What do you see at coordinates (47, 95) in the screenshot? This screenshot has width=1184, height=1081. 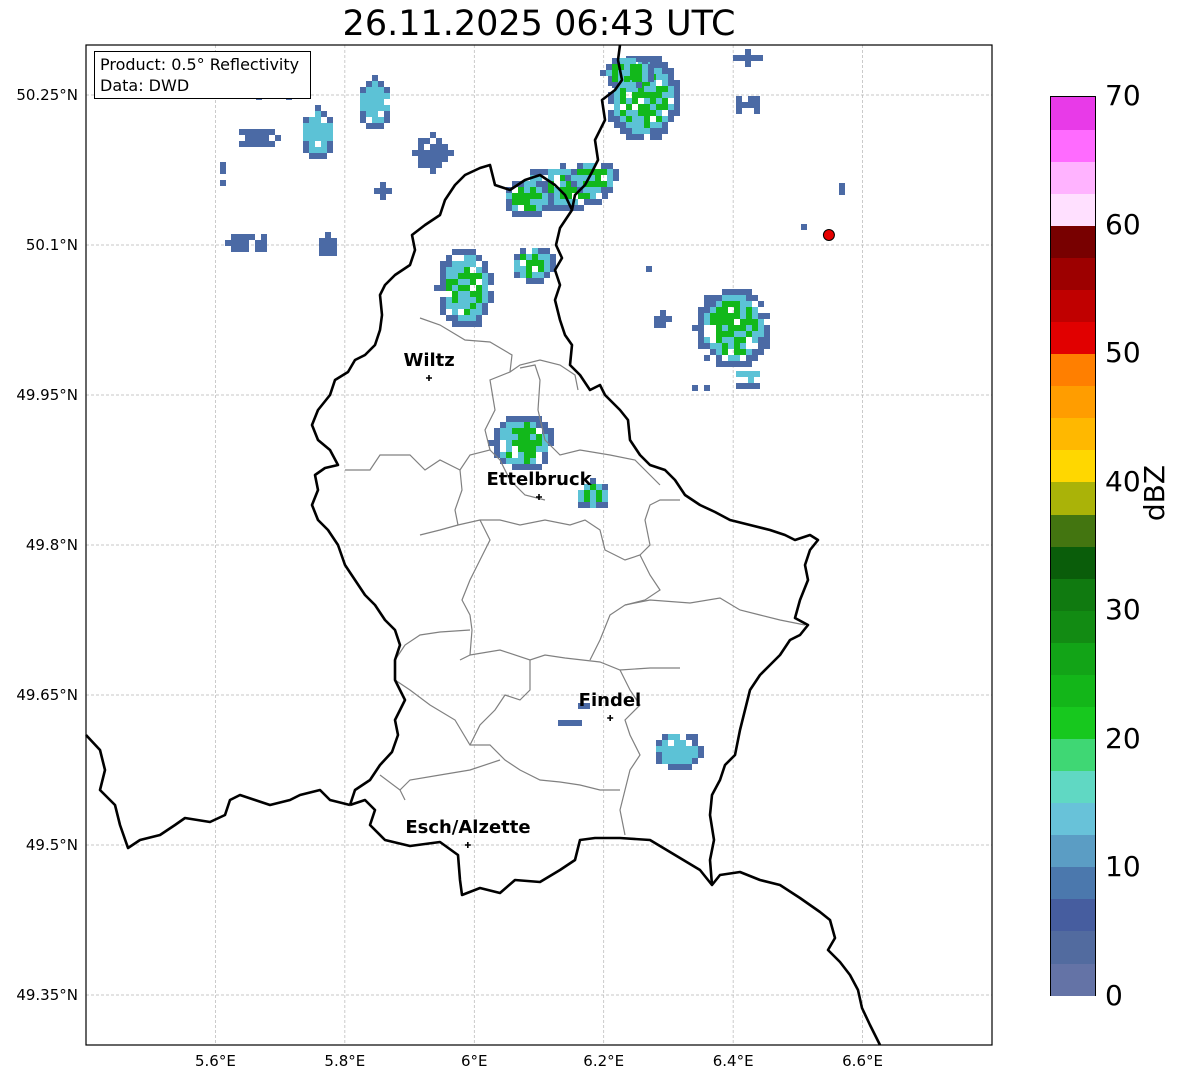 I see `lat-tick-label: 50.25°N` at bounding box center [47, 95].